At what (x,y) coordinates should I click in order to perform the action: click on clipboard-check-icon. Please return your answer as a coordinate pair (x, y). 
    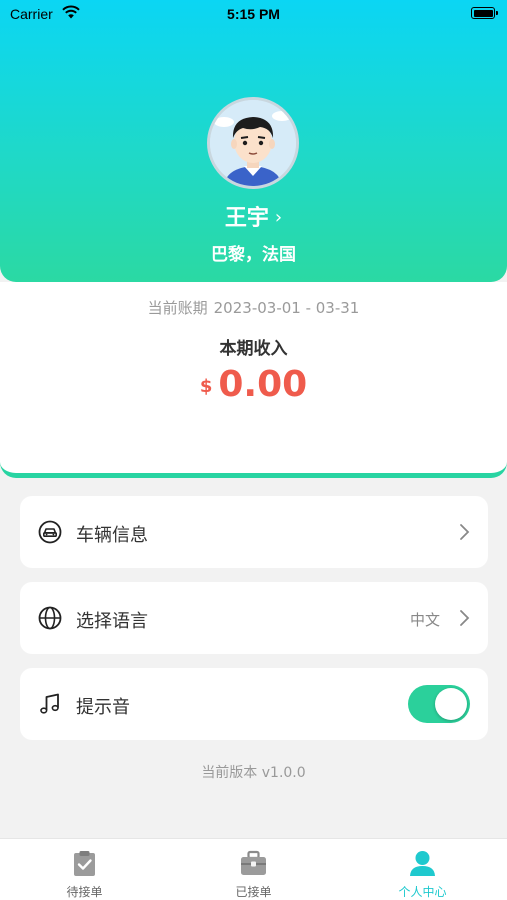
    Looking at the image, I should click on (84, 863).